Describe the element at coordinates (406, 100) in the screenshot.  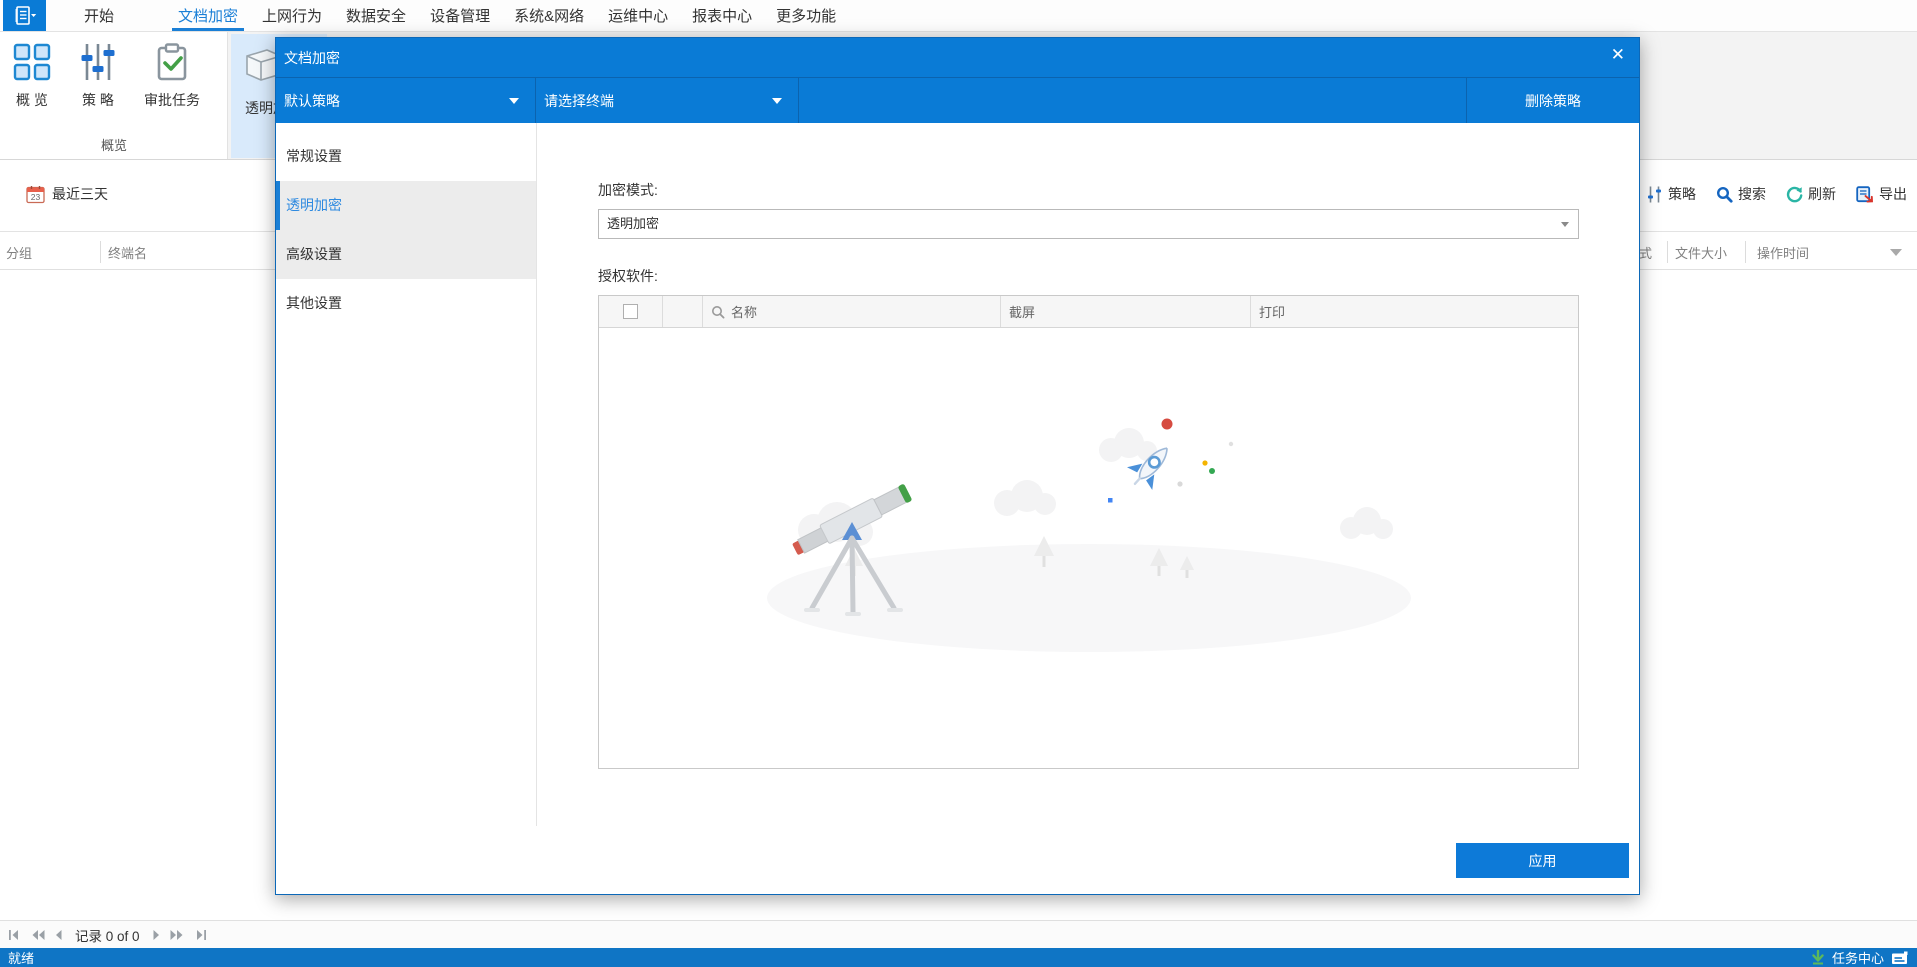
I see `policy-dropdown: 默认策略` at that location.